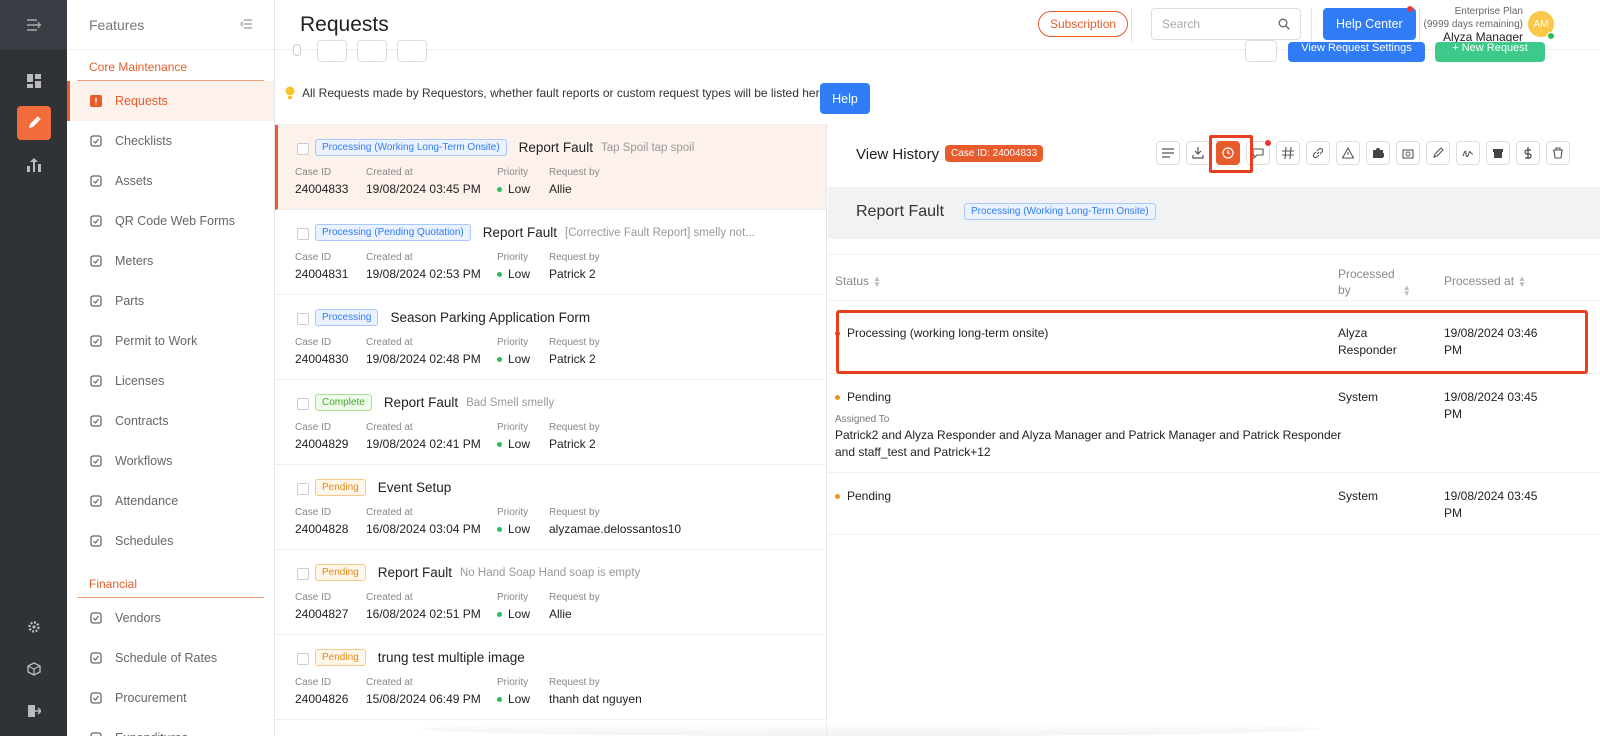  What do you see at coordinates (412, 51) in the screenshot?
I see `search-toggle-button` at bounding box center [412, 51].